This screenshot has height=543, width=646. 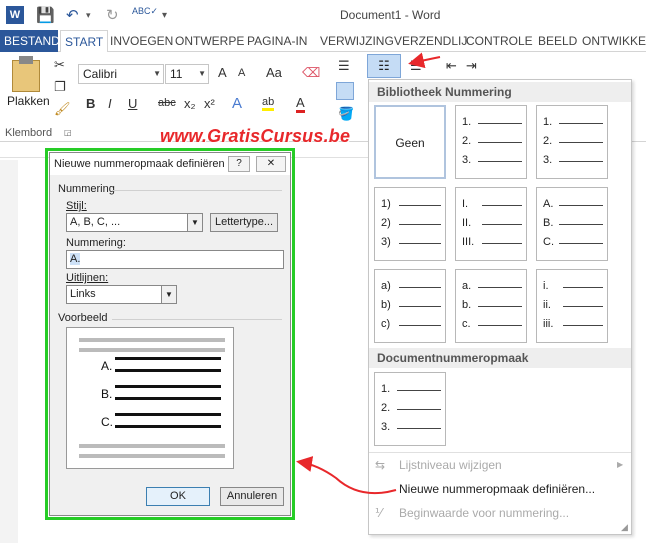 What do you see at coordinates (187, 74) in the screenshot?
I see `font-size-combo: 11 ▼` at bounding box center [187, 74].